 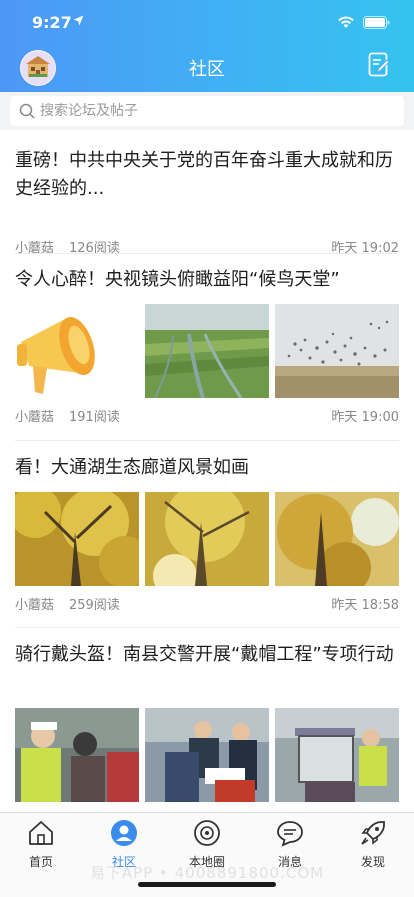 I want to click on post-date: 昨天 19:00, so click(x=365, y=417).